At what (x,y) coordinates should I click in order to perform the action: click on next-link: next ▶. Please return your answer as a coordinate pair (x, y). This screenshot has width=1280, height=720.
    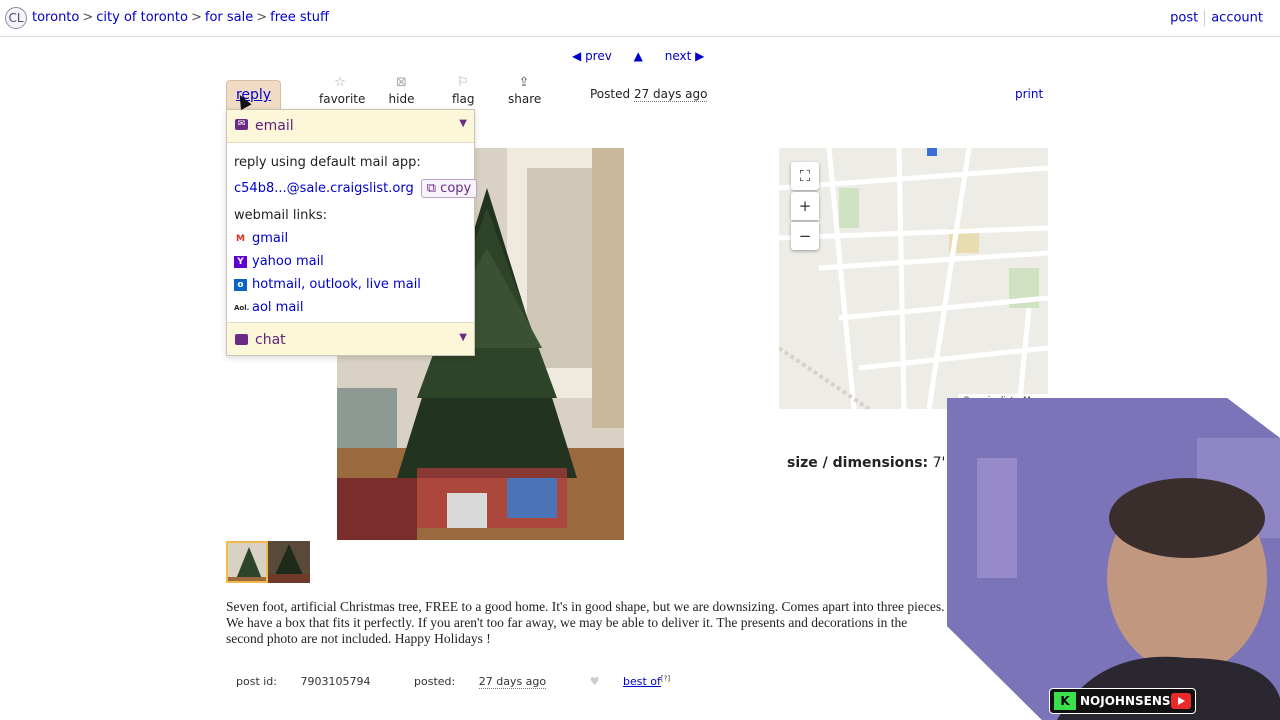
    Looking at the image, I should click on (685, 56).